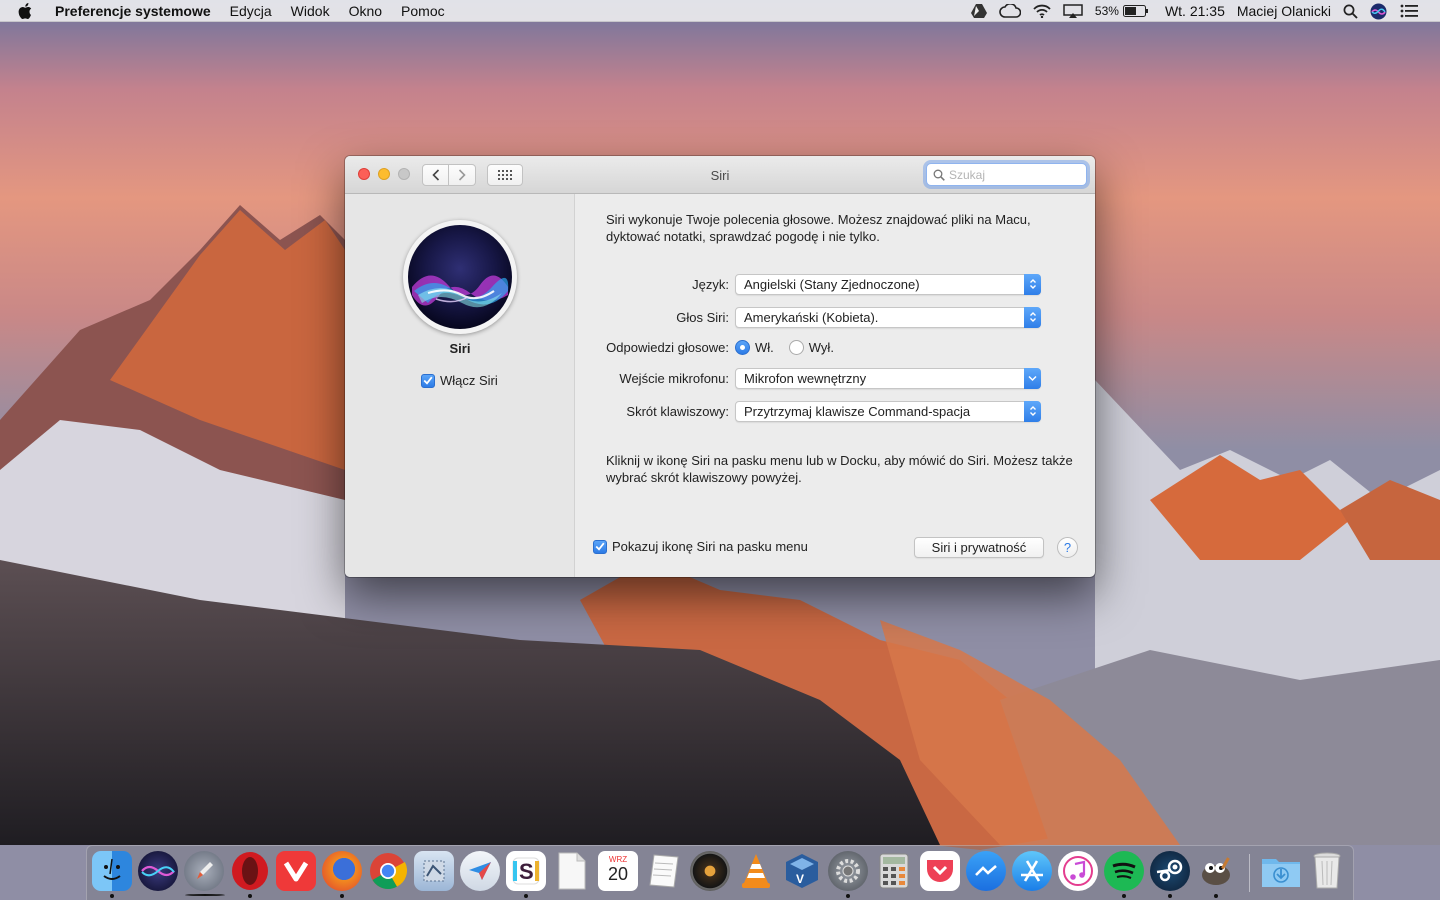 The width and height of the screenshot is (1440, 900). What do you see at coordinates (1135, 11) in the screenshot?
I see `battery-icon` at bounding box center [1135, 11].